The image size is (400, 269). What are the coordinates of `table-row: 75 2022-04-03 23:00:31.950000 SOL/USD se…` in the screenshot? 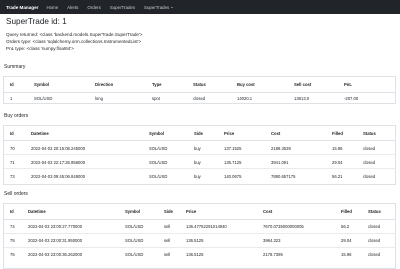 It's located at (199, 240).